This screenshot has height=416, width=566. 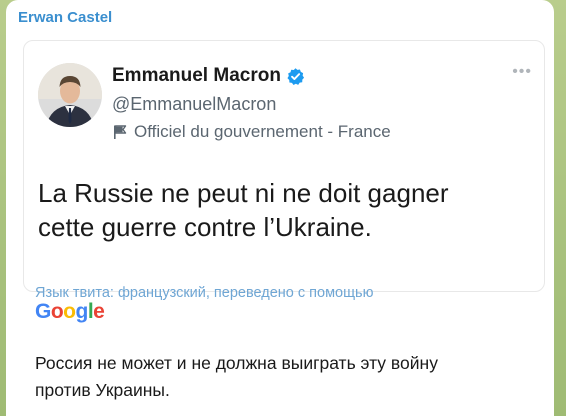 I want to click on google-logo-letter: e, so click(x=99, y=311).